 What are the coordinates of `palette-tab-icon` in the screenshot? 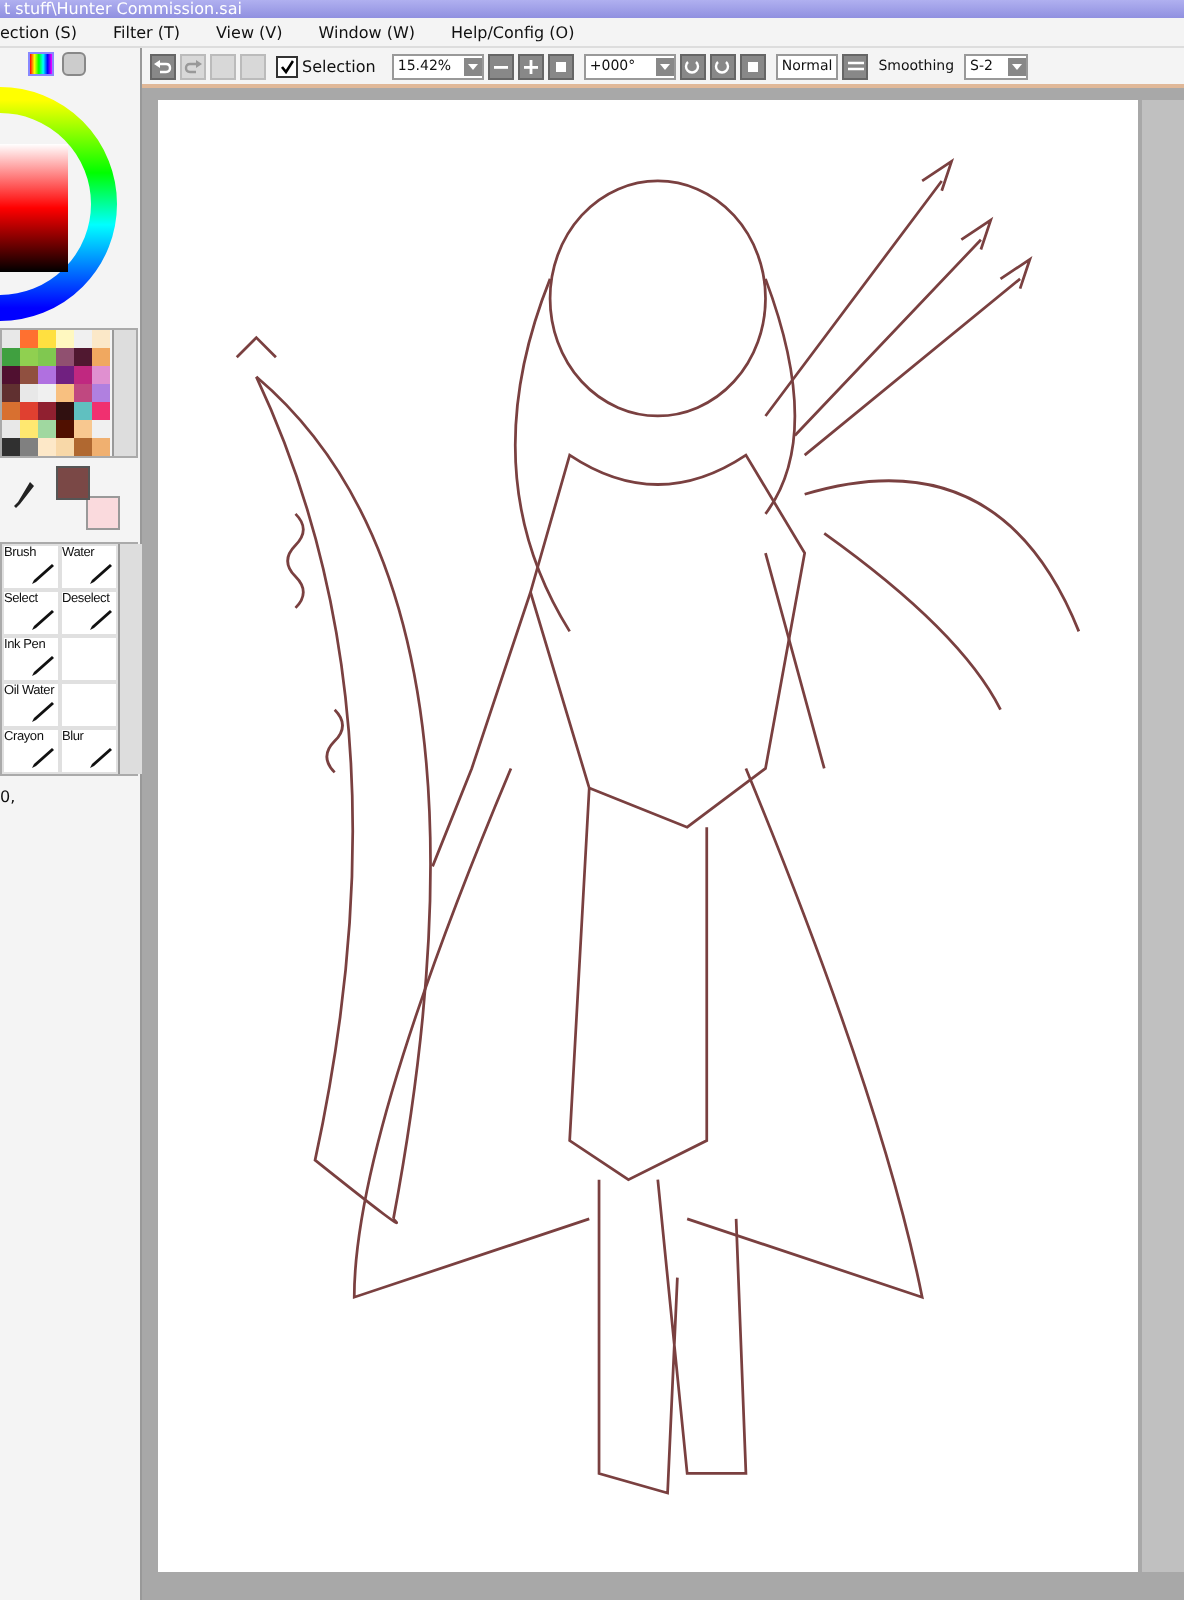 It's located at (41, 64).